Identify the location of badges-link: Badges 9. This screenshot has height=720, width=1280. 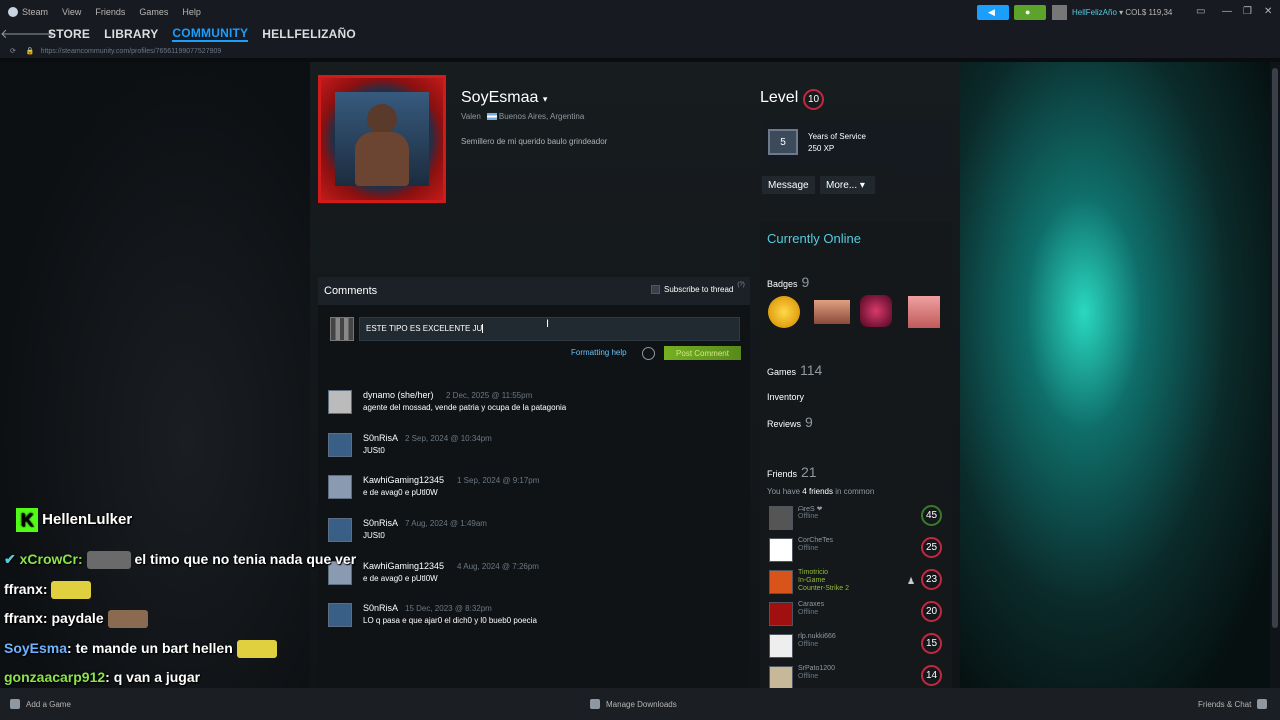
(788, 282).